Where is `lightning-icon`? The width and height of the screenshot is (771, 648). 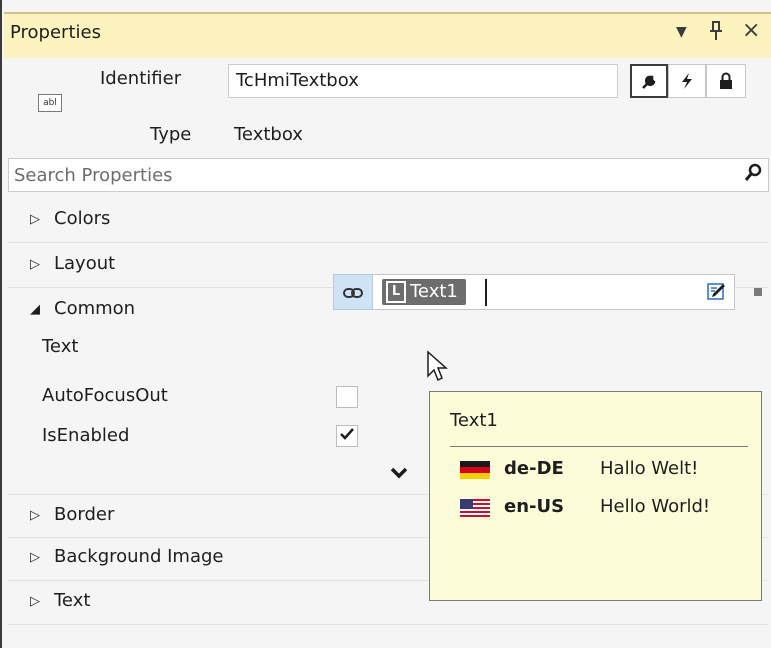
lightning-icon is located at coordinates (687, 81).